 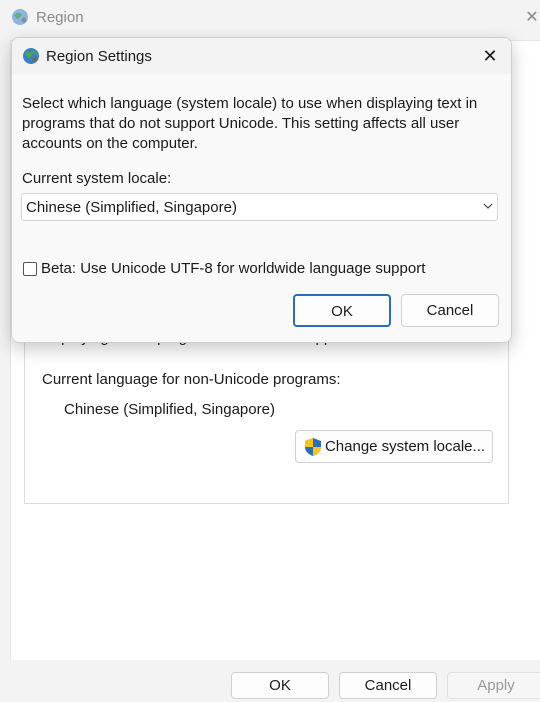 What do you see at coordinates (99, 56) in the screenshot?
I see `dialog-title: Region Settings` at bounding box center [99, 56].